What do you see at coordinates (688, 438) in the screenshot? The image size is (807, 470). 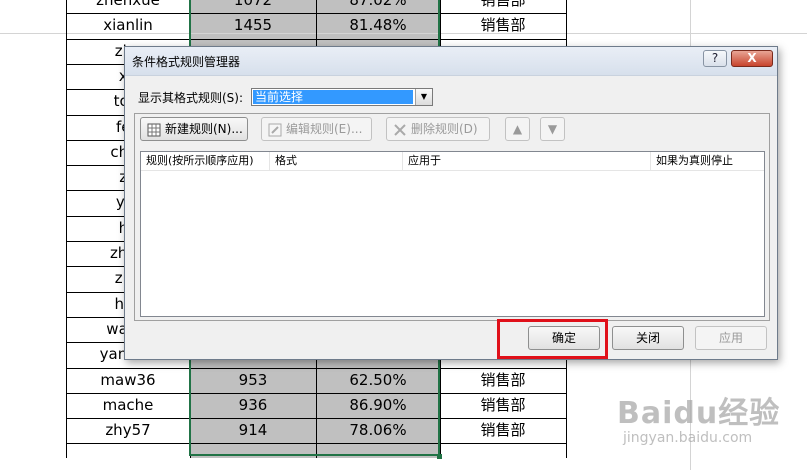 I see `watermark-url: jingyan.baidu.com` at bounding box center [688, 438].